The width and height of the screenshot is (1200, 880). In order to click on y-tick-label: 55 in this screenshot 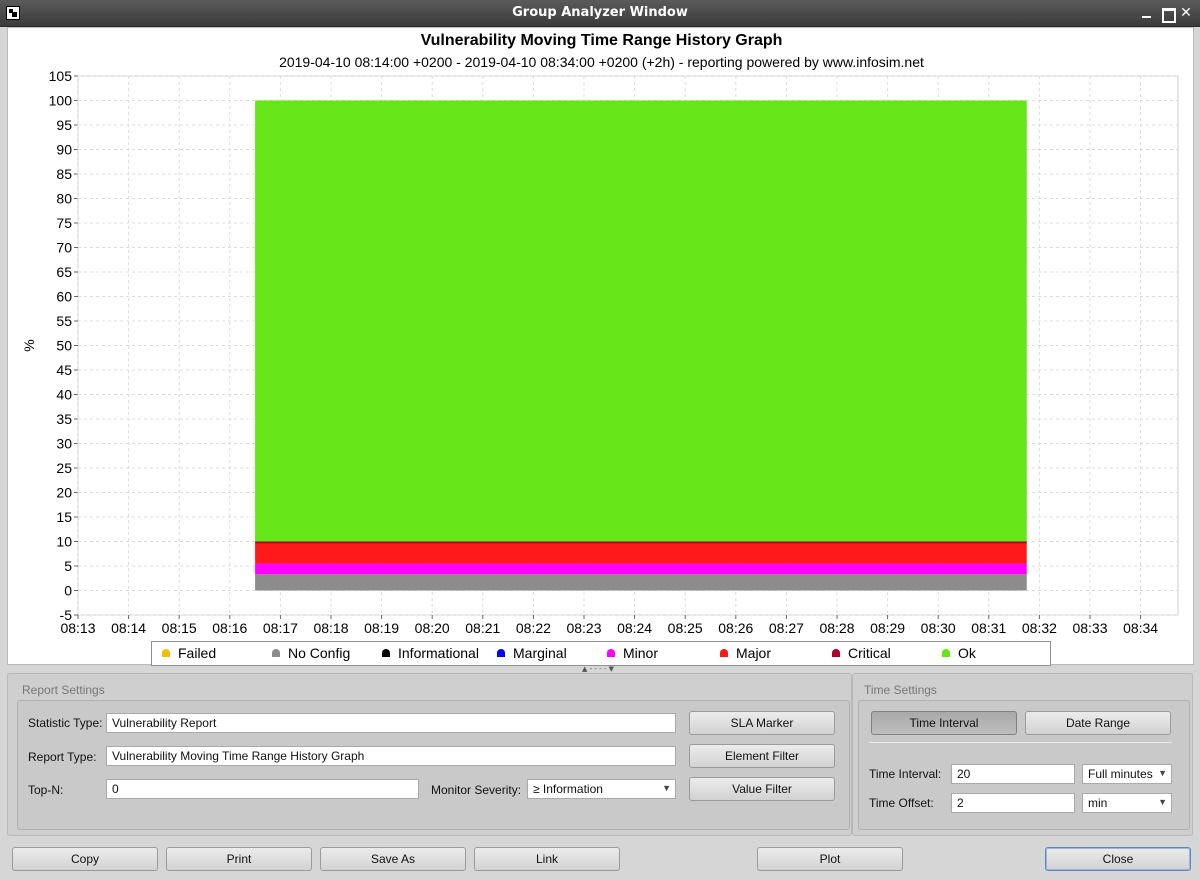, I will do `click(64, 321)`.